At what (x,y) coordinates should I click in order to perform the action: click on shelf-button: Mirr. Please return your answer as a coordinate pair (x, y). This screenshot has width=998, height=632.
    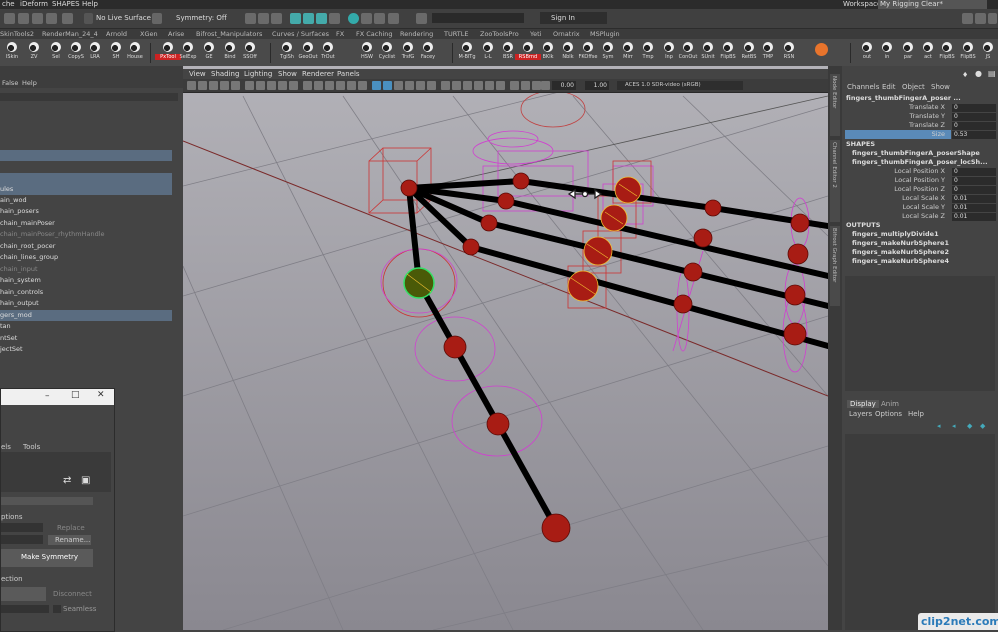
    Looking at the image, I should click on (628, 53).